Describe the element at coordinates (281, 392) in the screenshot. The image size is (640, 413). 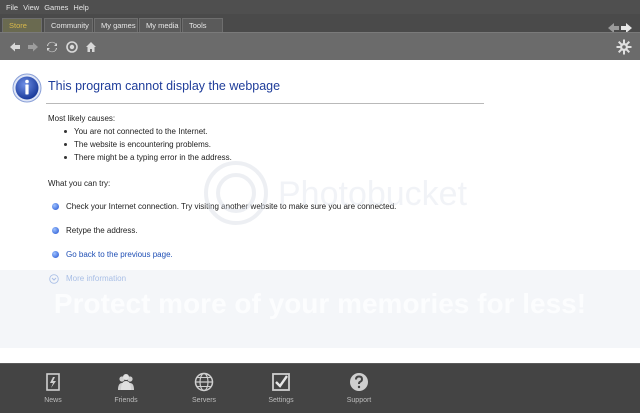
I see `nav-settings: Settings` at that location.